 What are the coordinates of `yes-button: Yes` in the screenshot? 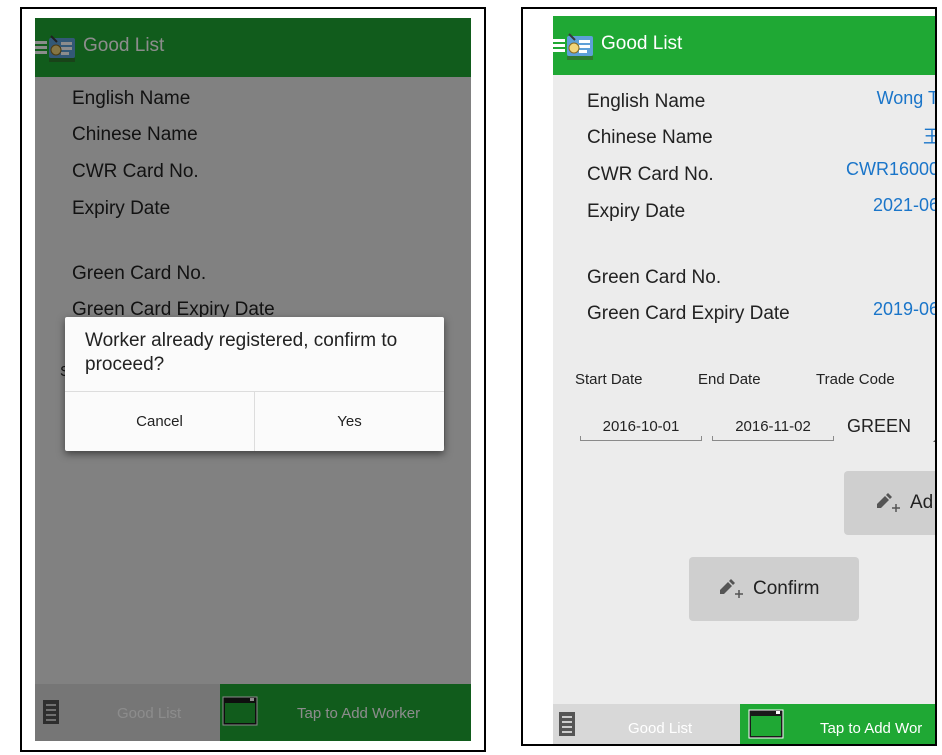 It's located at (349, 421).